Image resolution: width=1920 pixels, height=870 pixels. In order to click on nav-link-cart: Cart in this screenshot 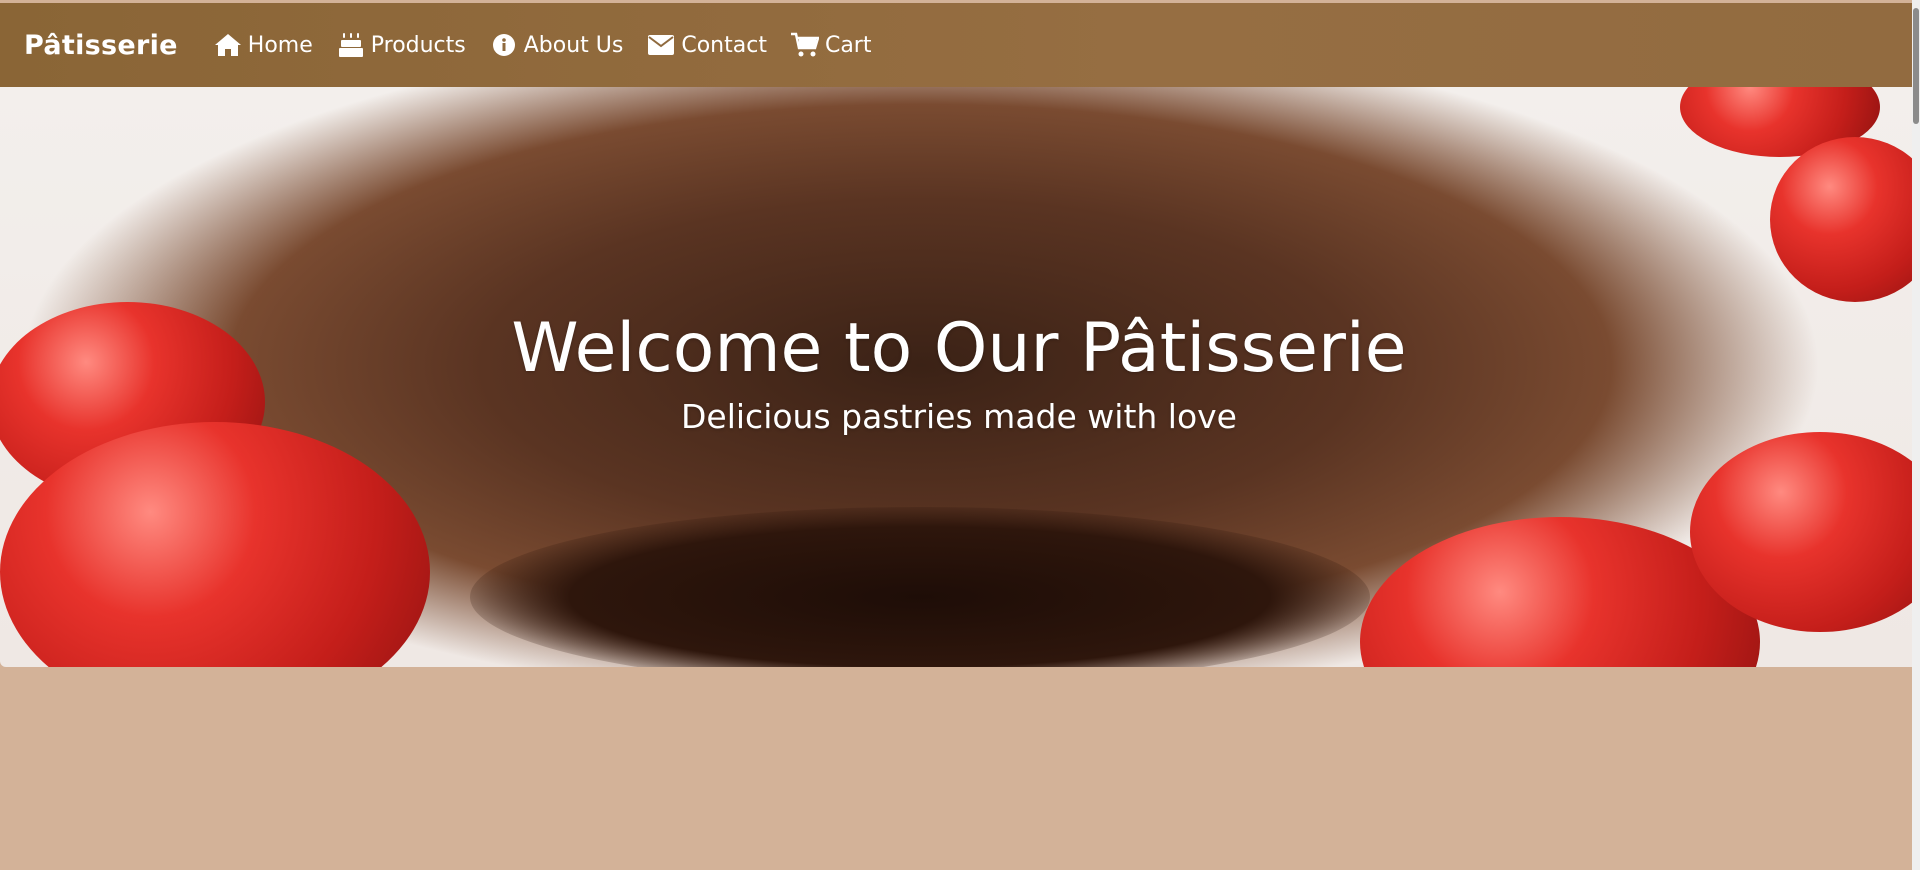, I will do `click(831, 45)`.